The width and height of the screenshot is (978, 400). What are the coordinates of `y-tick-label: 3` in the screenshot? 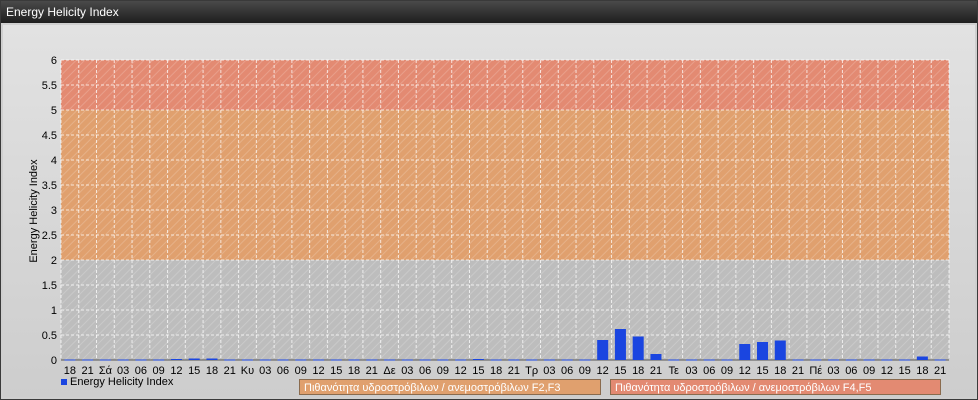 It's located at (54, 211).